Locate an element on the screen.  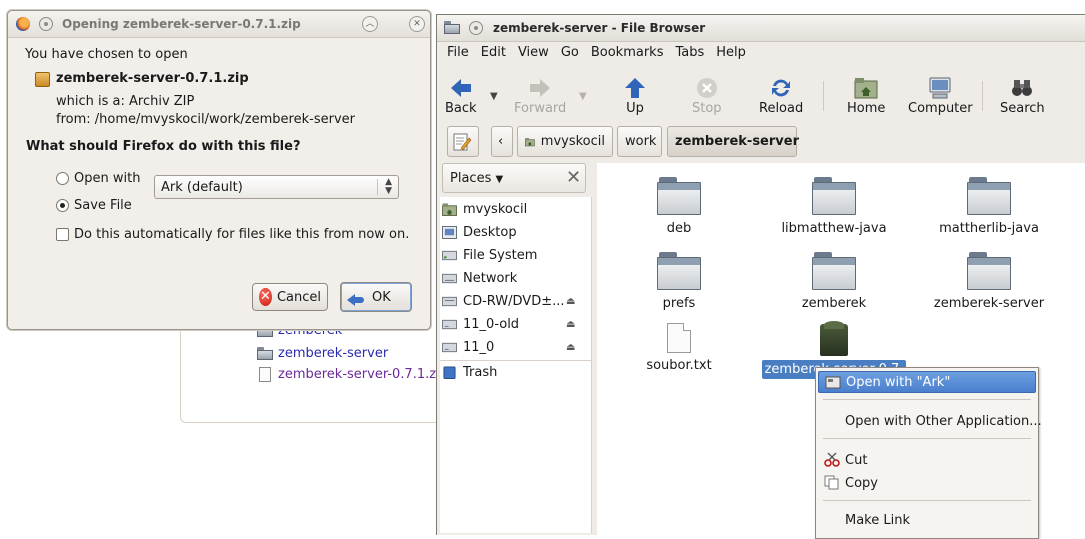
list-item: zemberek-server is located at coordinates (322, 353).